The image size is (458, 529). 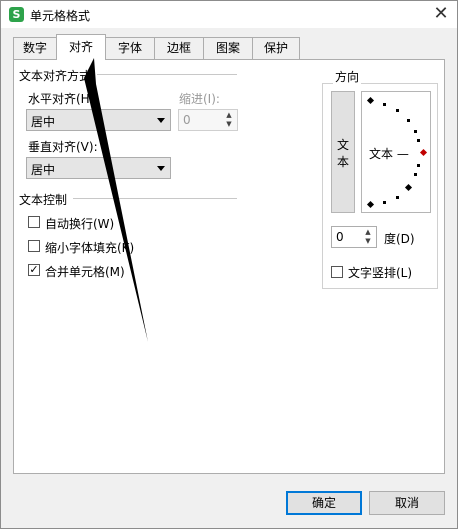 What do you see at coordinates (407, 503) in the screenshot?
I see `cancel-button: 取消` at bounding box center [407, 503].